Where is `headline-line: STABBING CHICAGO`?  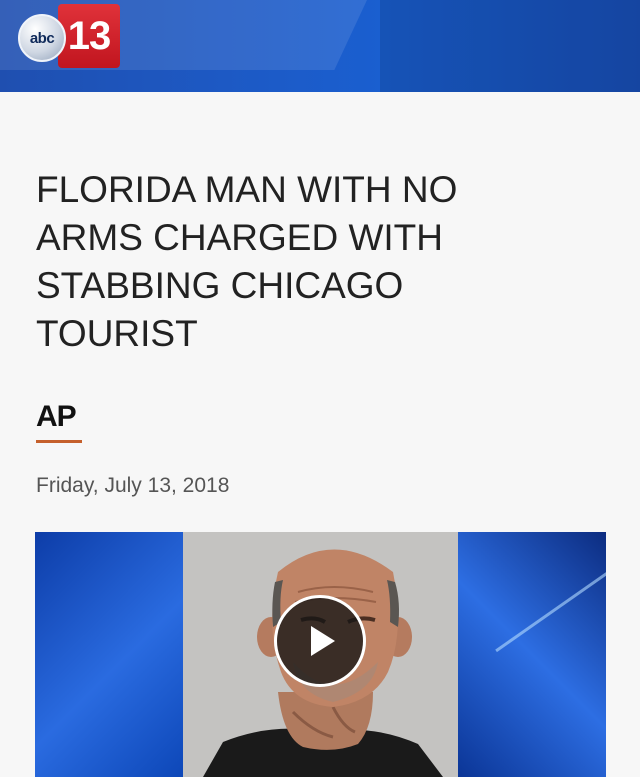 headline-line: STABBING CHICAGO is located at coordinates (220, 285).